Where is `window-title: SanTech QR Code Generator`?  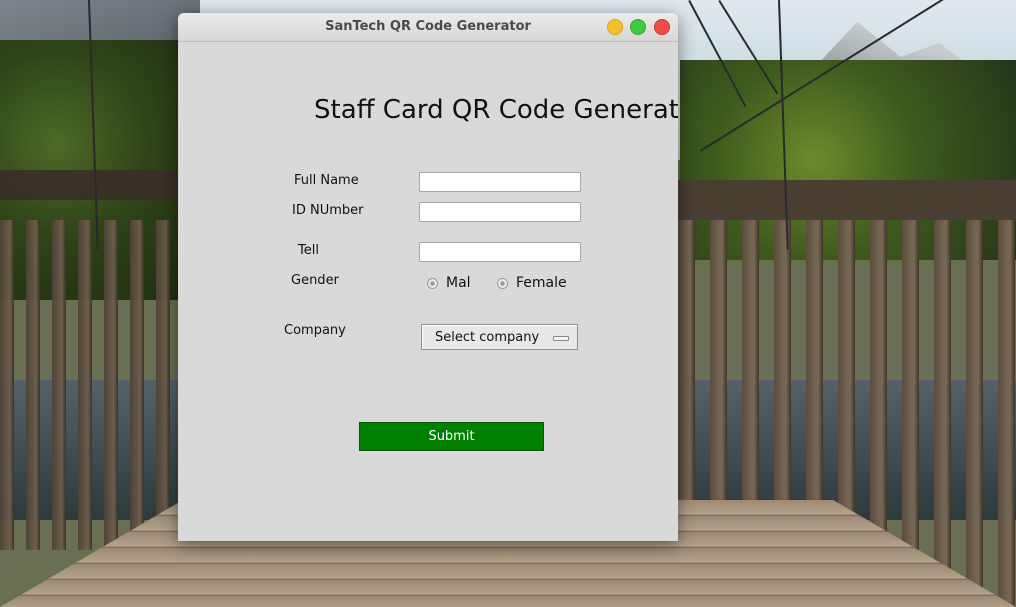 window-title: SanTech QR Code Generator is located at coordinates (428, 26).